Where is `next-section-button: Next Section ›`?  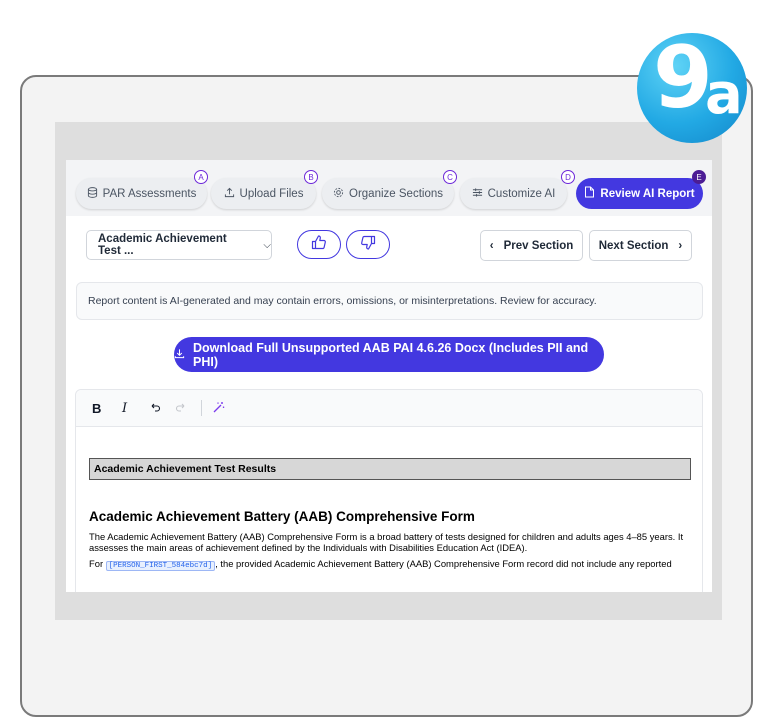 next-section-button: Next Section › is located at coordinates (640, 245).